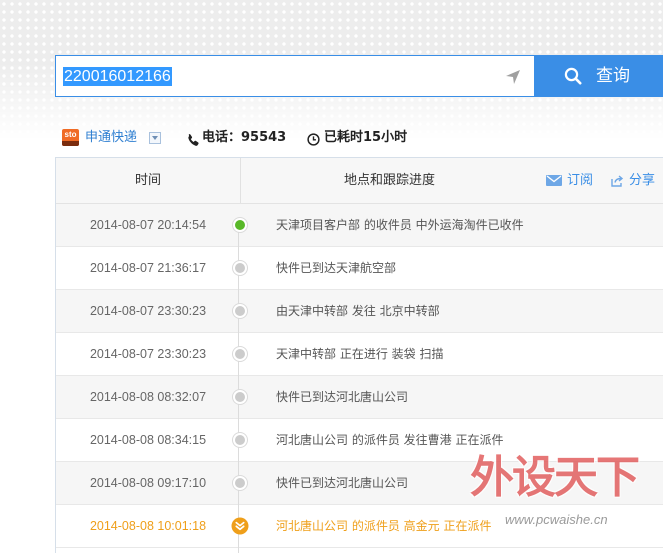 This screenshot has height=553, width=663. I want to click on row-time: 2014-08-08 10:01:18, so click(148, 526).